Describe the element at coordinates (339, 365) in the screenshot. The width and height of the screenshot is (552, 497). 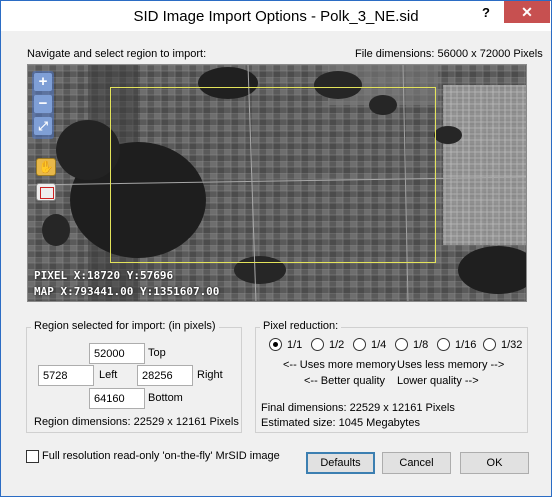
I see `more-memory-hint: <-- Uses more memory` at that location.